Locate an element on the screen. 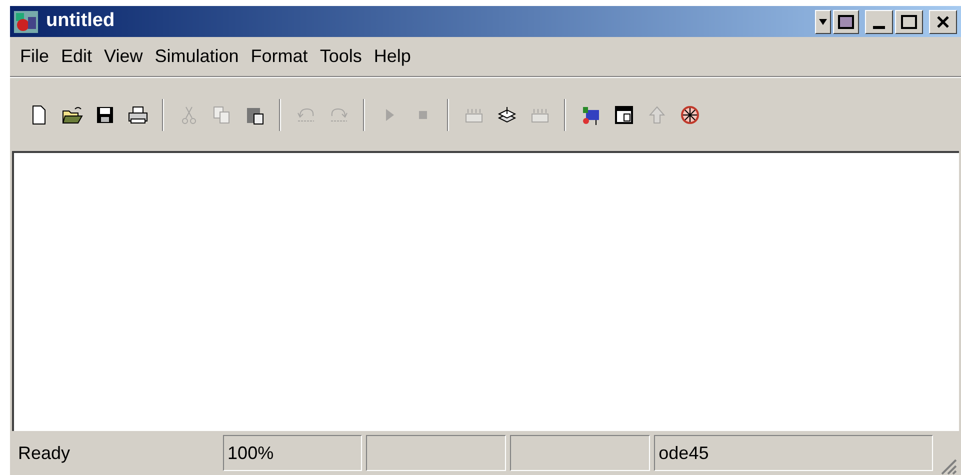 The height and width of the screenshot is (475, 961). close-button is located at coordinates (943, 22).